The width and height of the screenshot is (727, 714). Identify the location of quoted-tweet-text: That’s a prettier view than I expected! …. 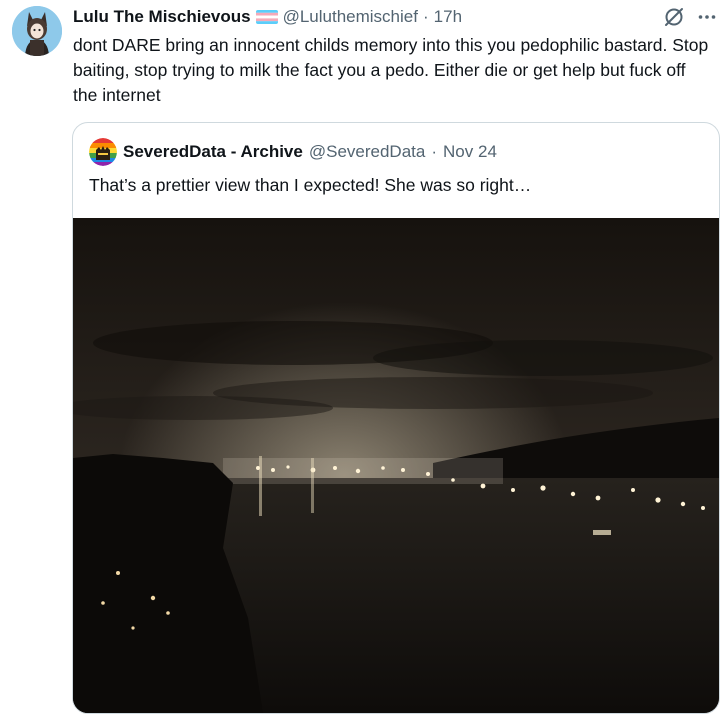
(310, 185).